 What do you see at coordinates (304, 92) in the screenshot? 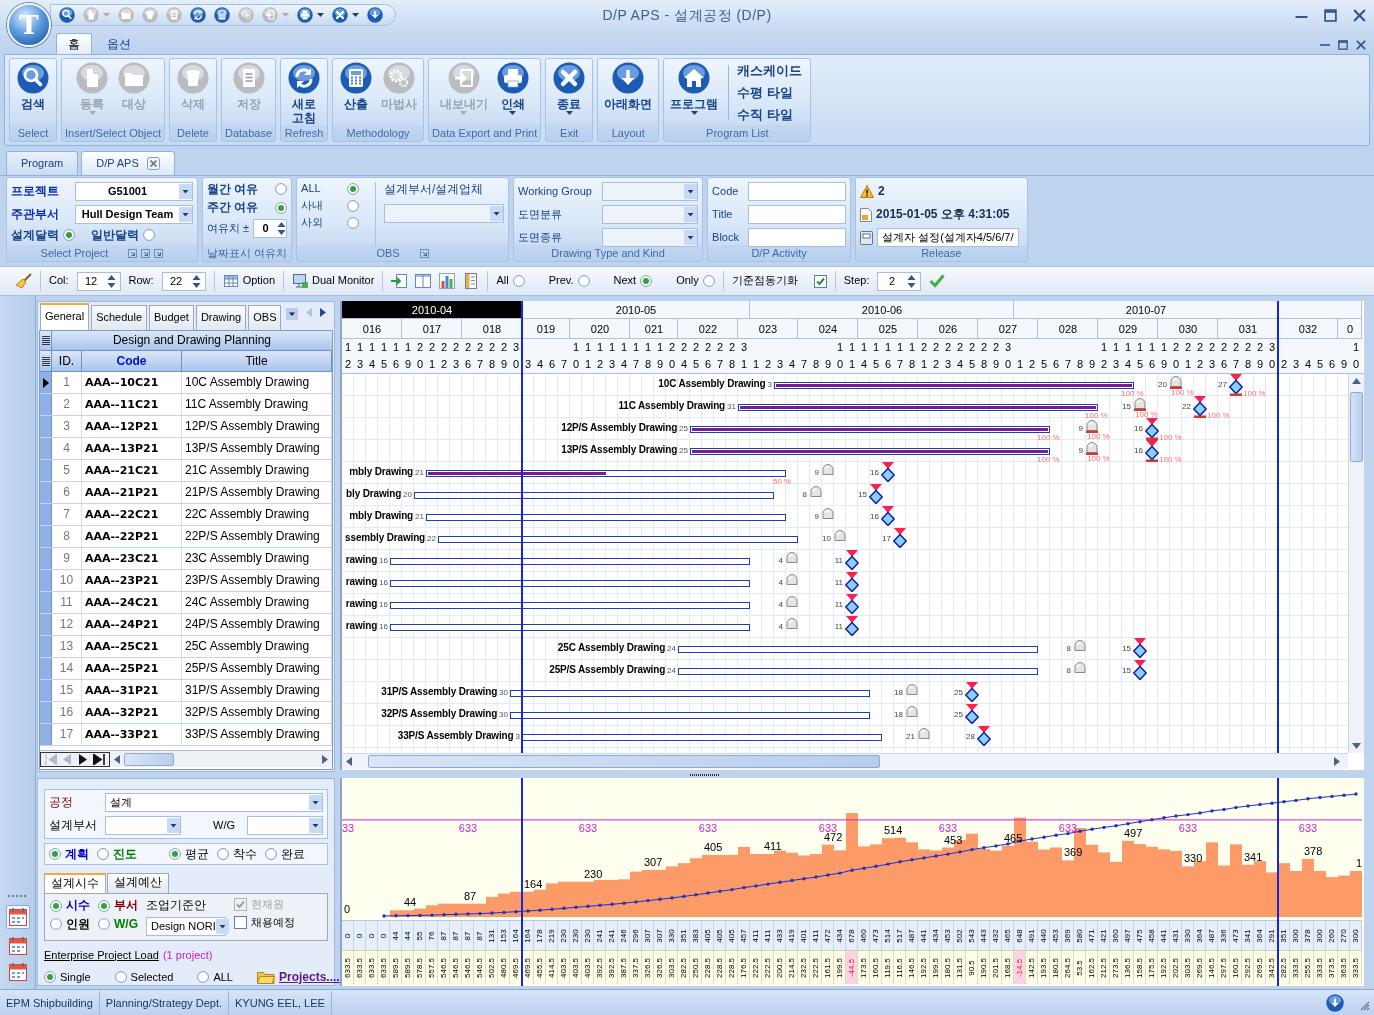
I see `ribbon-button: 새로 고침` at bounding box center [304, 92].